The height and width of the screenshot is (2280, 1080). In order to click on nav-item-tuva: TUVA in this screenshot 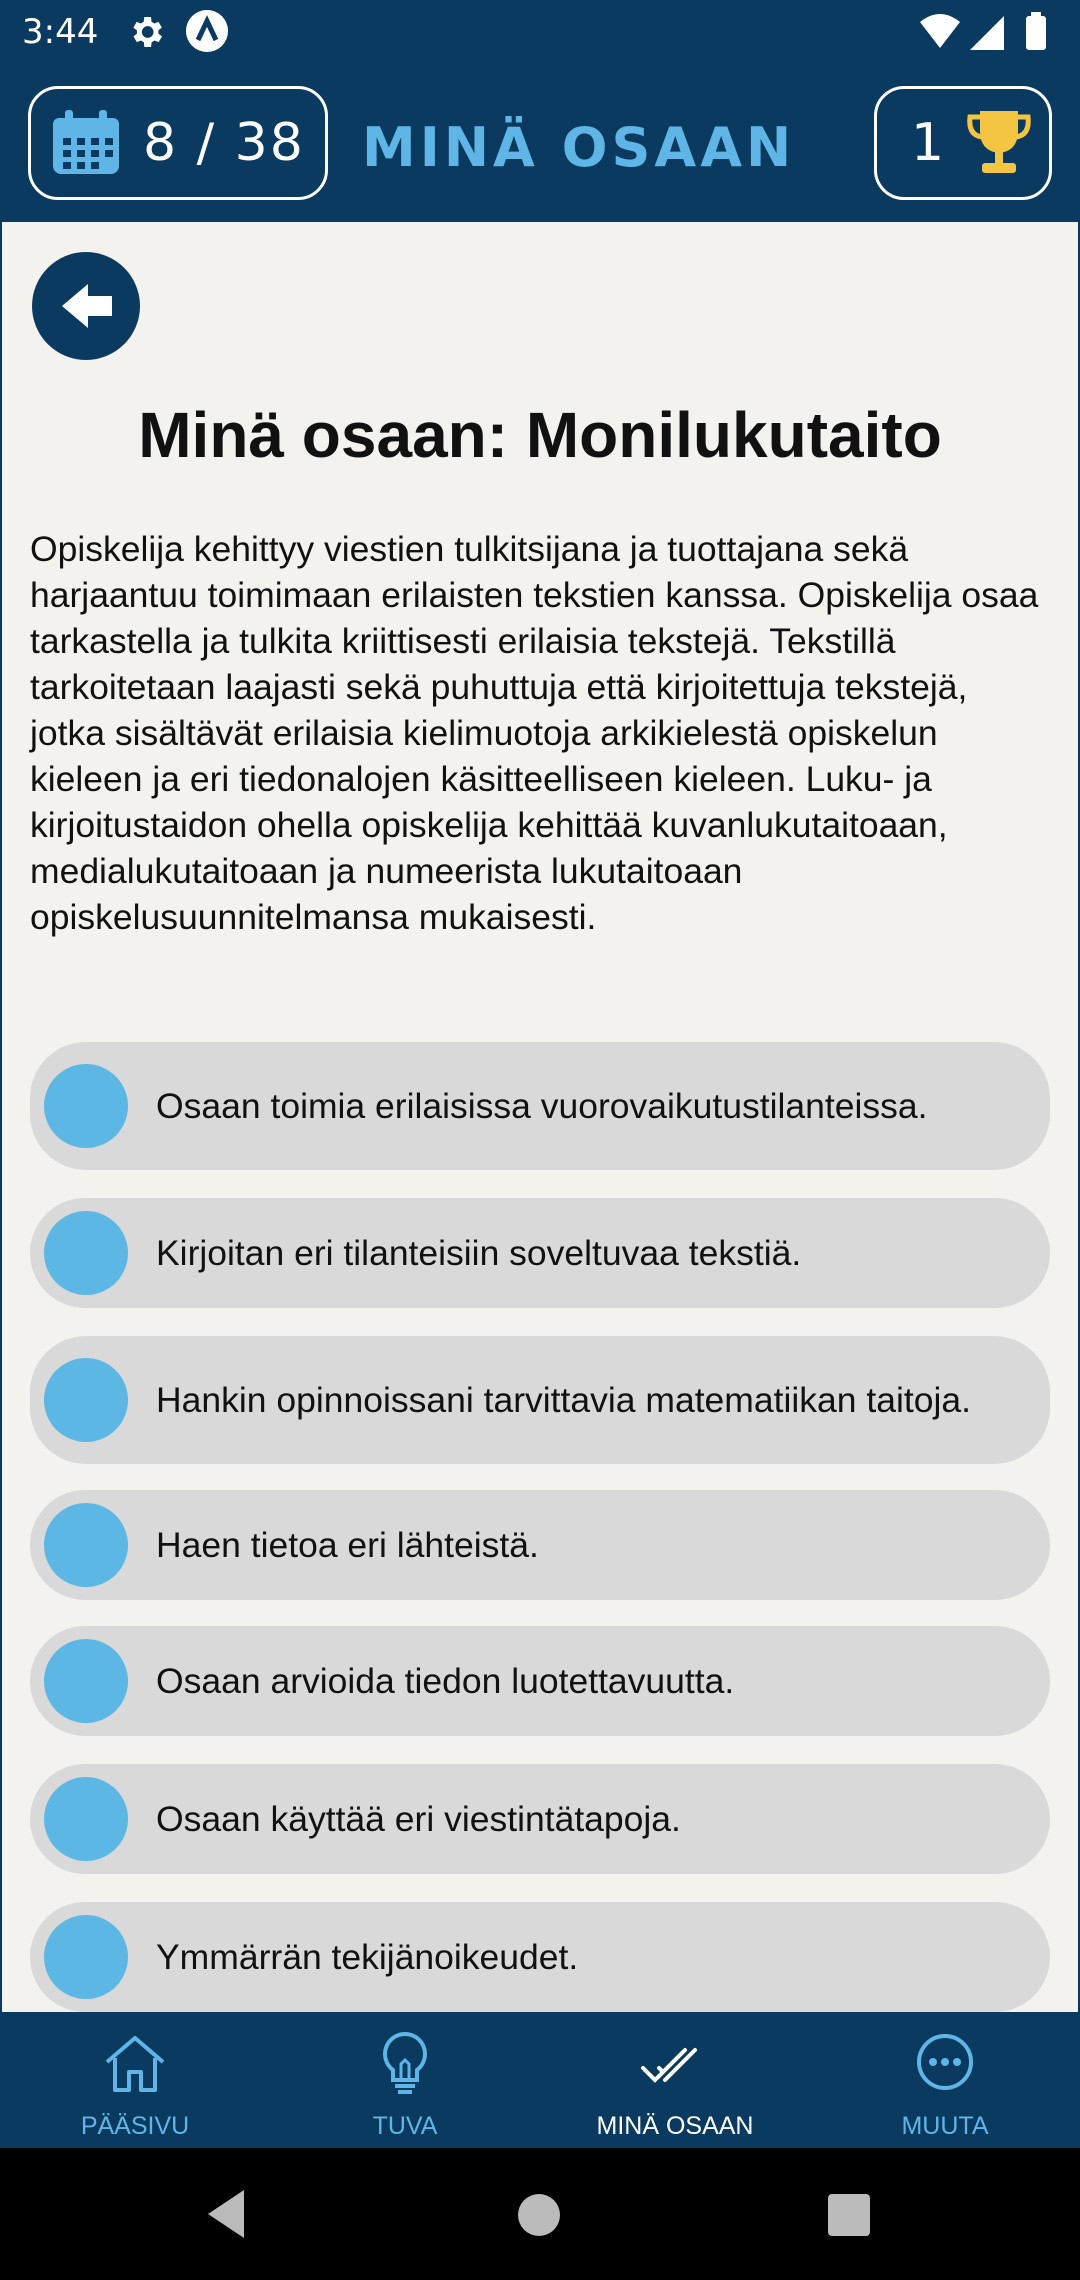, I will do `click(405, 2080)`.